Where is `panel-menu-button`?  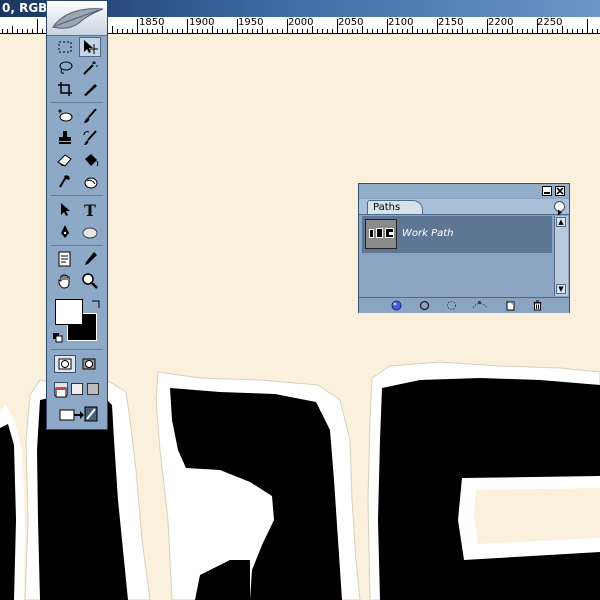 panel-menu-button is located at coordinates (559, 208).